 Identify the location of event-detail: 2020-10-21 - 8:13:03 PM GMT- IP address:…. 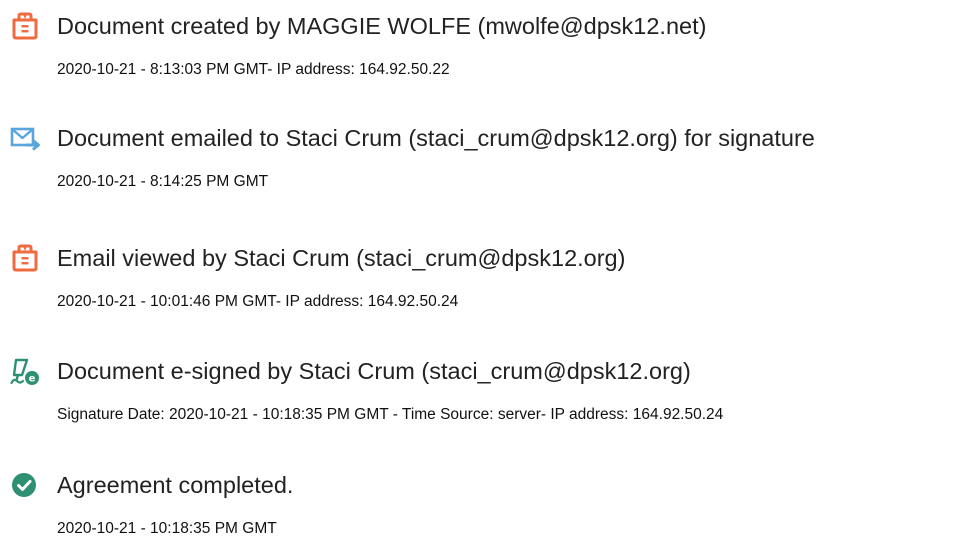
(253, 69).